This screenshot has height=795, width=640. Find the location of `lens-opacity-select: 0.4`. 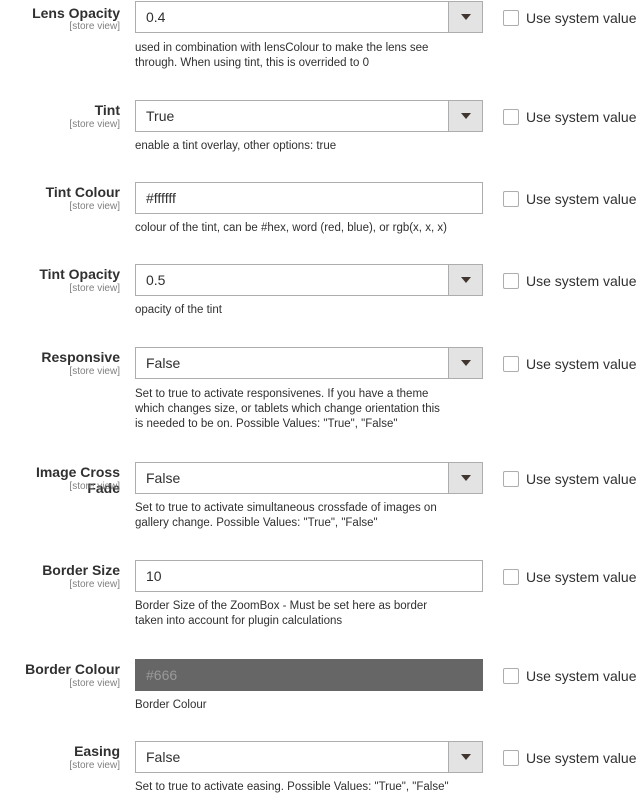

lens-opacity-select: 0.4 is located at coordinates (309, 17).